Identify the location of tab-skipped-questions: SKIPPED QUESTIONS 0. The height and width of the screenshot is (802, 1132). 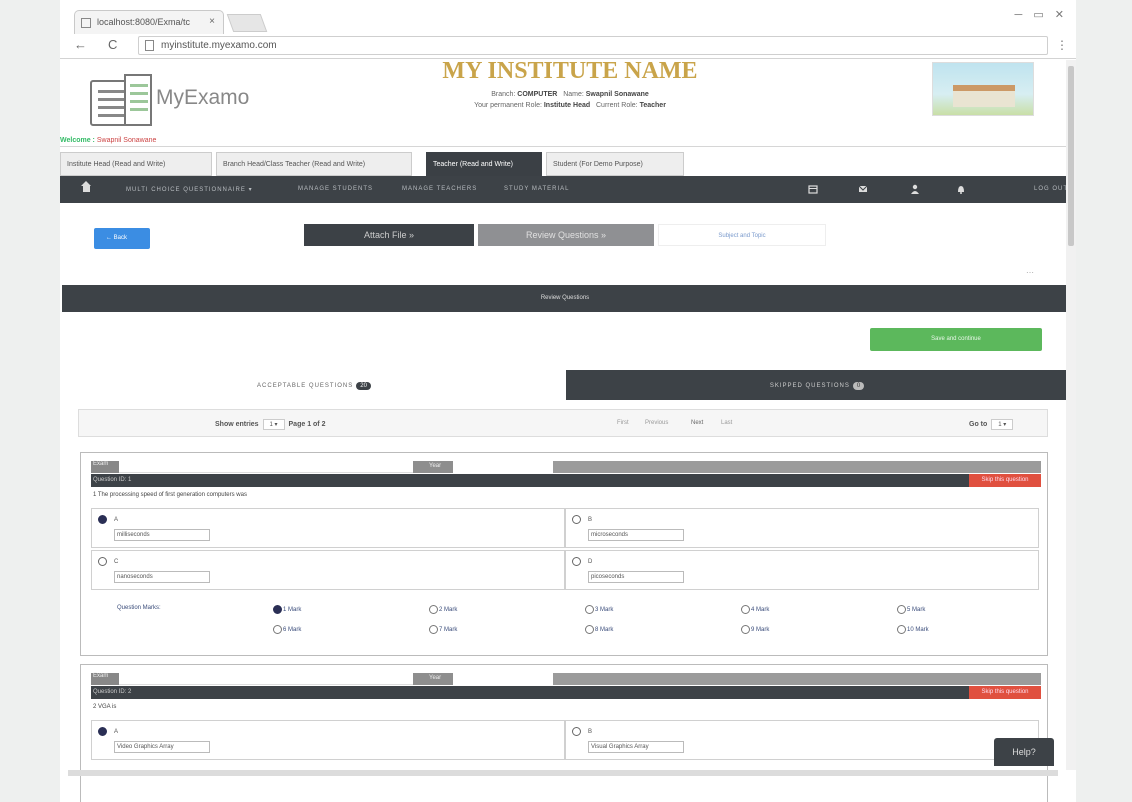
(817, 385).